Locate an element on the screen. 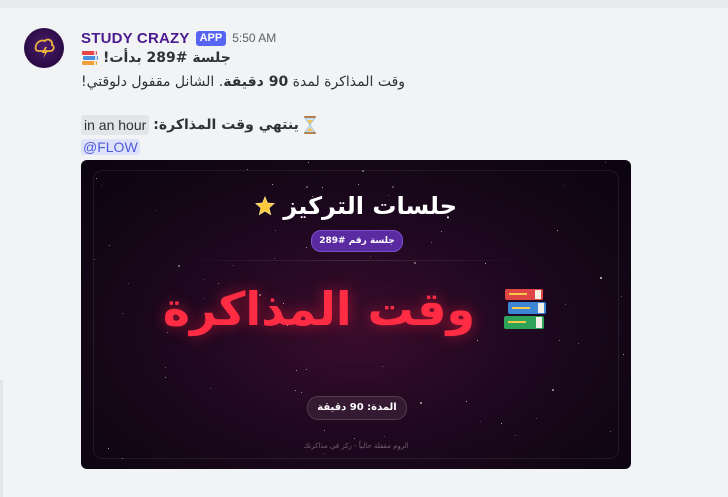 The image size is (728, 497). bot-logo-icon is located at coordinates (44, 48).